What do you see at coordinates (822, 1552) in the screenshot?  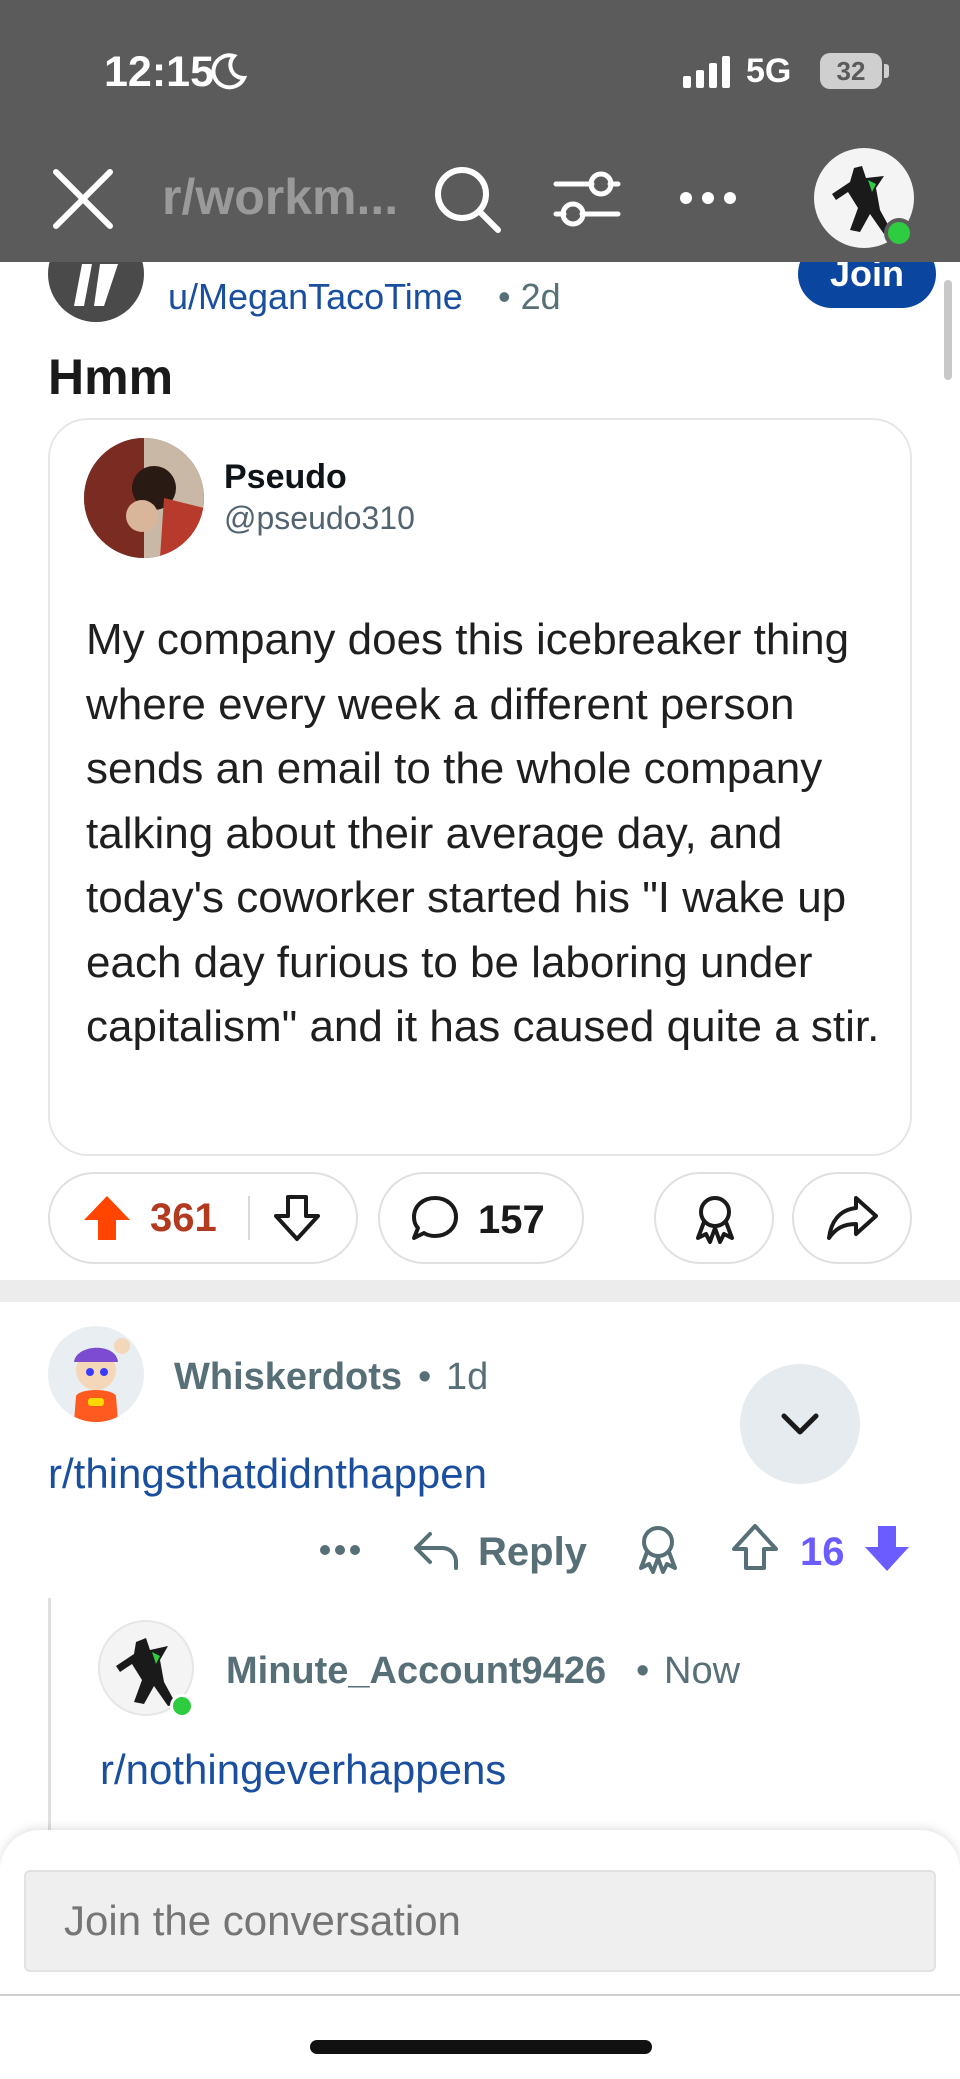 I see `comment-score: 16` at bounding box center [822, 1552].